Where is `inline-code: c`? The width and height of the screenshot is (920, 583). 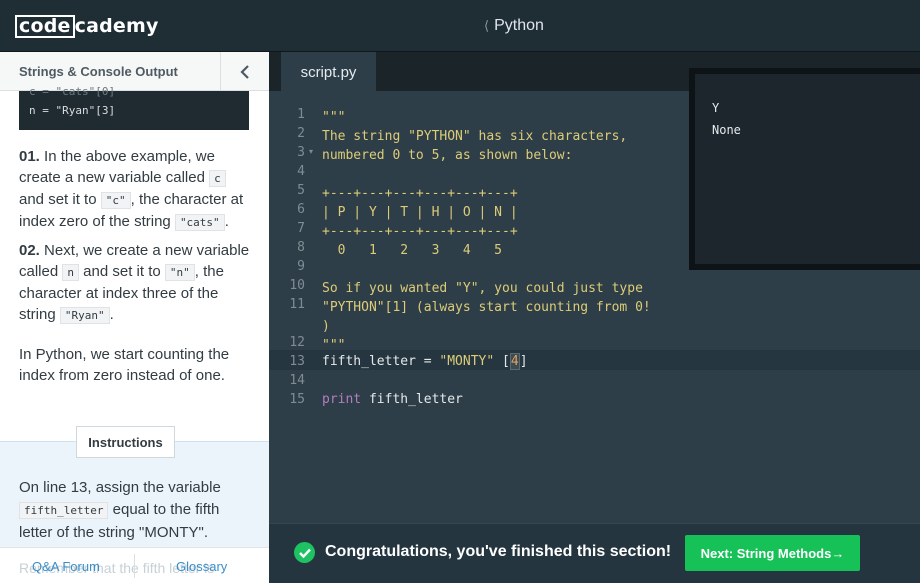 inline-code: c is located at coordinates (217, 178).